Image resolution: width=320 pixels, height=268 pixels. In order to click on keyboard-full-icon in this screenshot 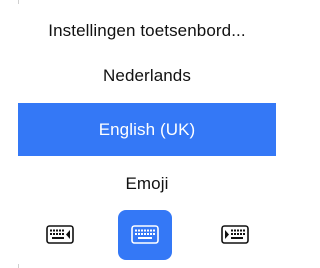, I will do `click(145, 234)`.